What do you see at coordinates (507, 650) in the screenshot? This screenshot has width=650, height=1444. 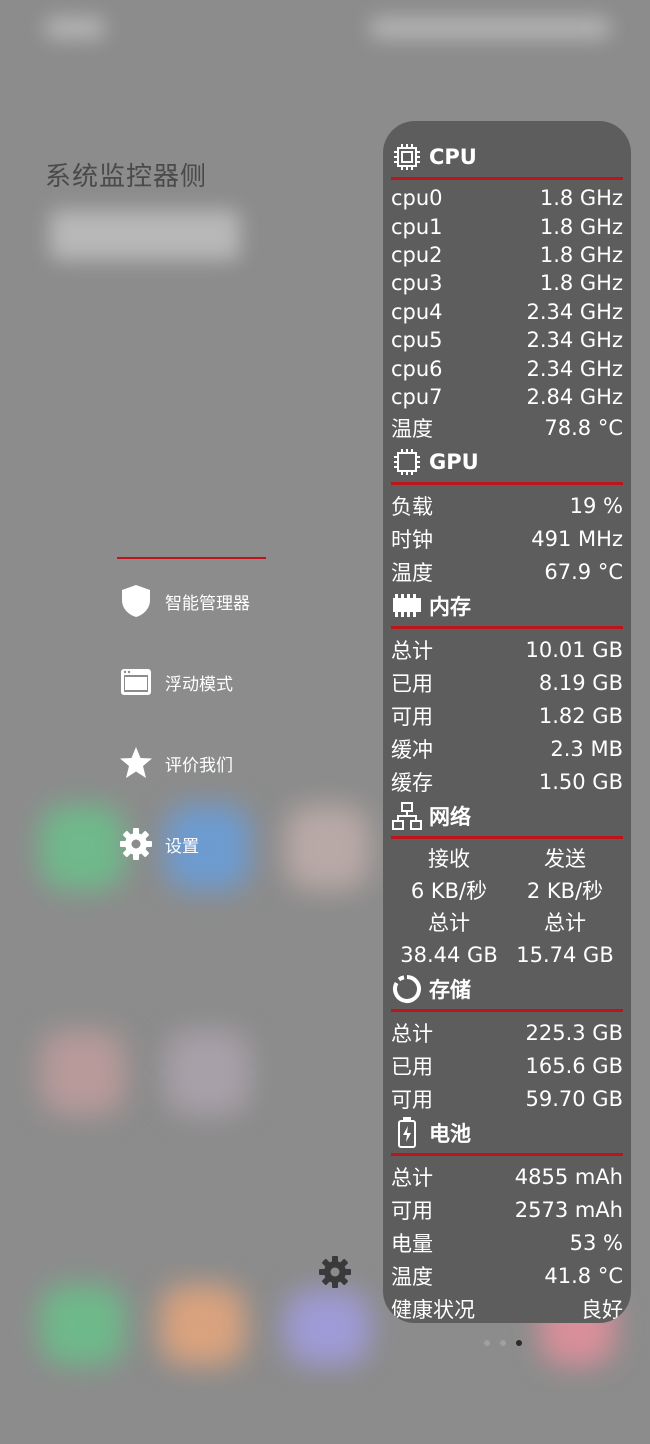 I see `memory-row: 总计 10.01 GB` at bounding box center [507, 650].